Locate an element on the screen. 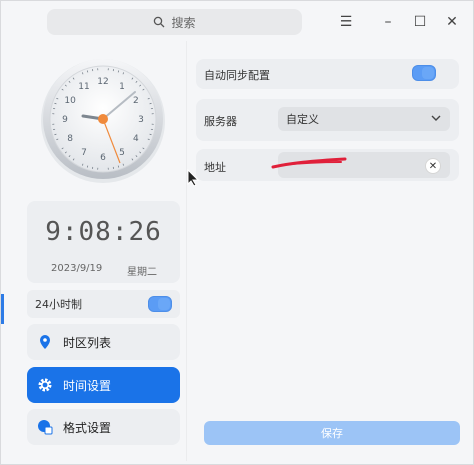  date-text: 2023/9/19 is located at coordinates (77, 268).